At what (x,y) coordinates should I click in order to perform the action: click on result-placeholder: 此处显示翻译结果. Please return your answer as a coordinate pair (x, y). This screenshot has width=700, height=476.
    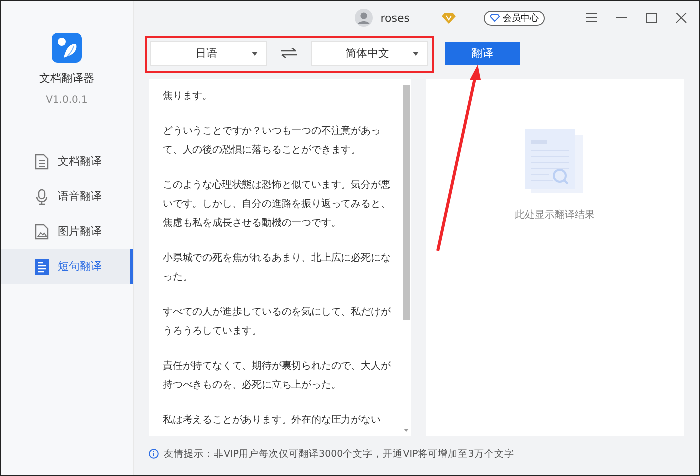
    Looking at the image, I should click on (555, 215).